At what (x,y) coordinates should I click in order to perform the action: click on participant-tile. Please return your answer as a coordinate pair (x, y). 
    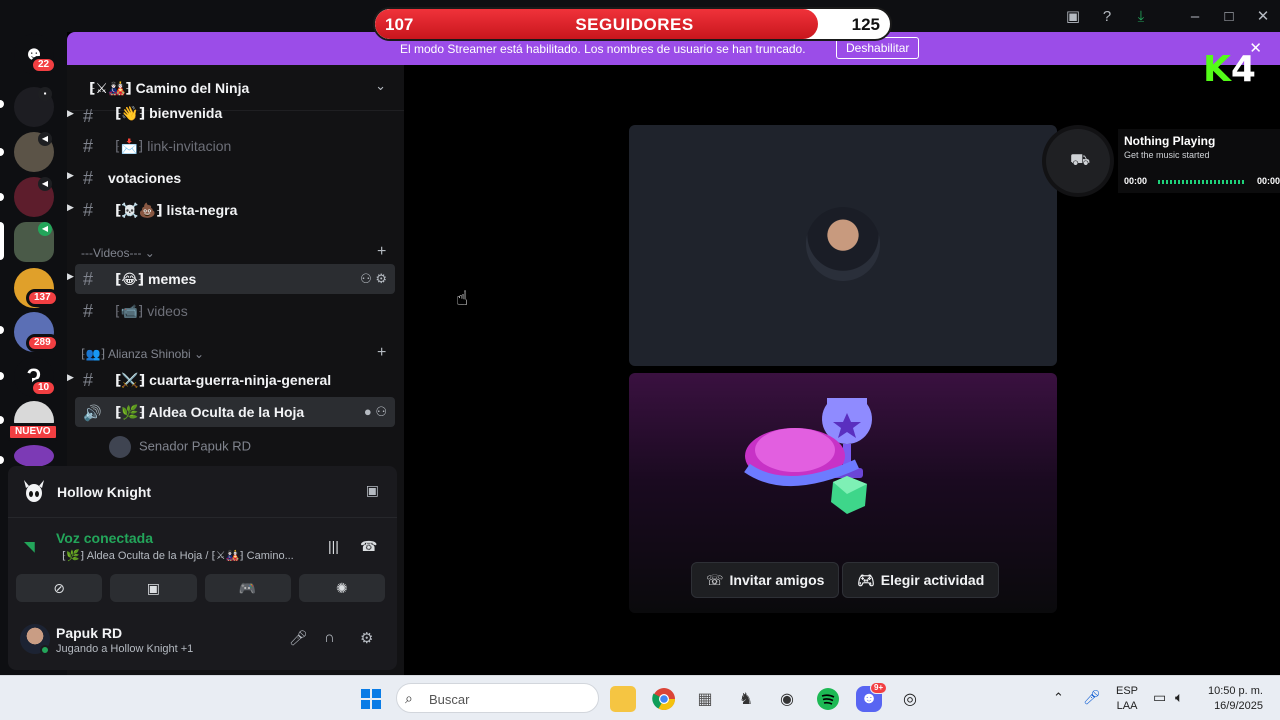
    Looking at the image, I should click on (843, 245).